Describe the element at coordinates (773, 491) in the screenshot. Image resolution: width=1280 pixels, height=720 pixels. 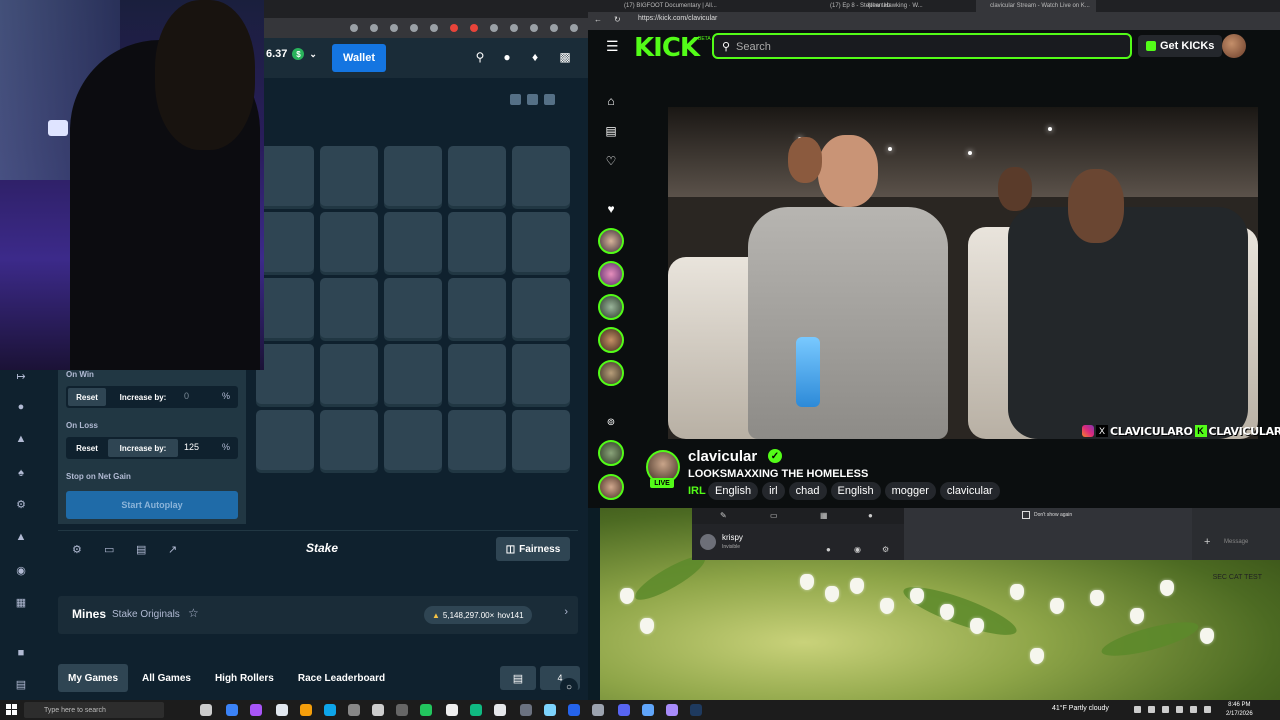
I see `stream-tag: irl` at that location.